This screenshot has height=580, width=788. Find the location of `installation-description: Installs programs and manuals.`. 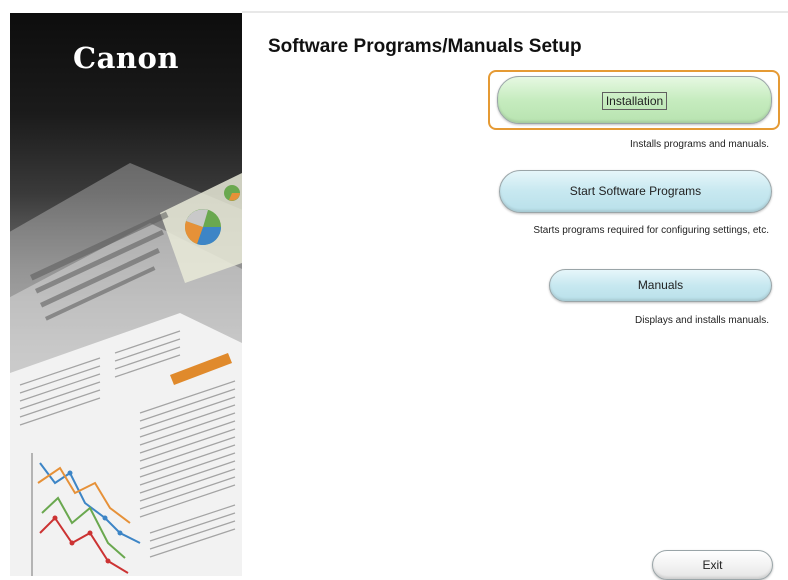

installation-description: Installs programs and manuals. is located at coordinates (699, 144).